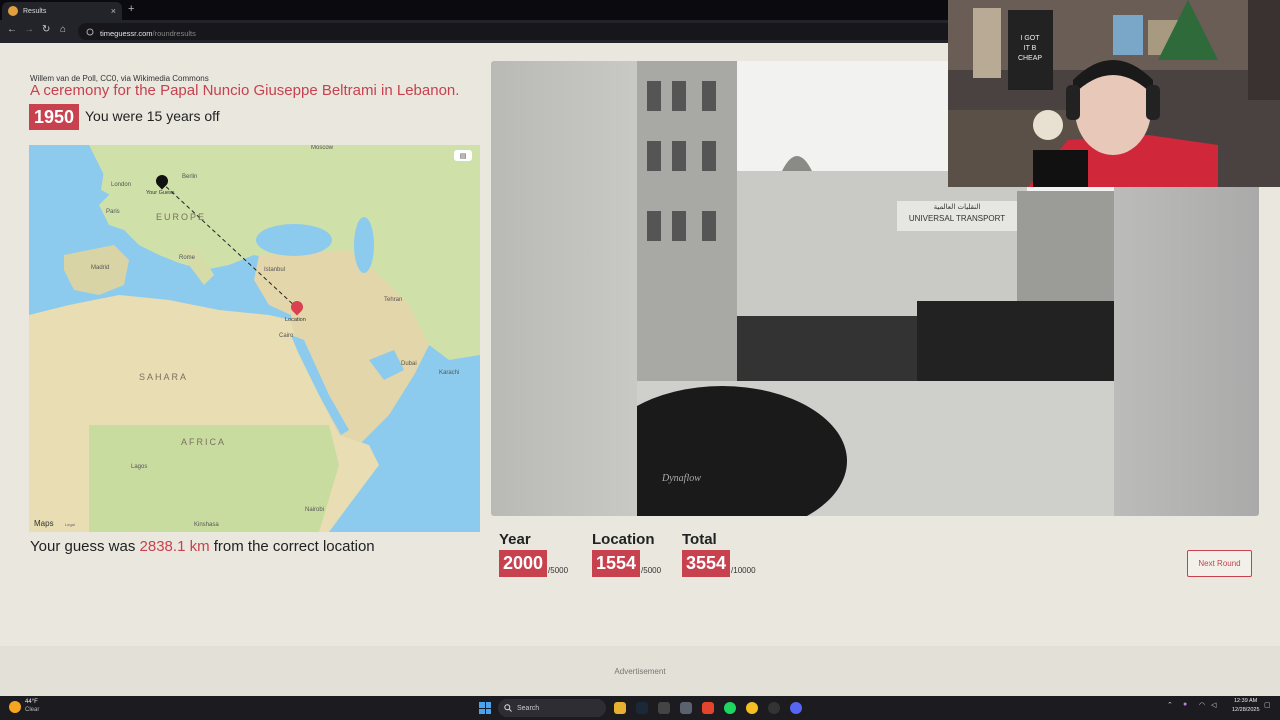 The width and height of the screenshot is (1280, 720). What do you see at coordinates (70, 524) in the screenshot?
I see `map-legal-link: Legal` at bounding box center [70, 524].